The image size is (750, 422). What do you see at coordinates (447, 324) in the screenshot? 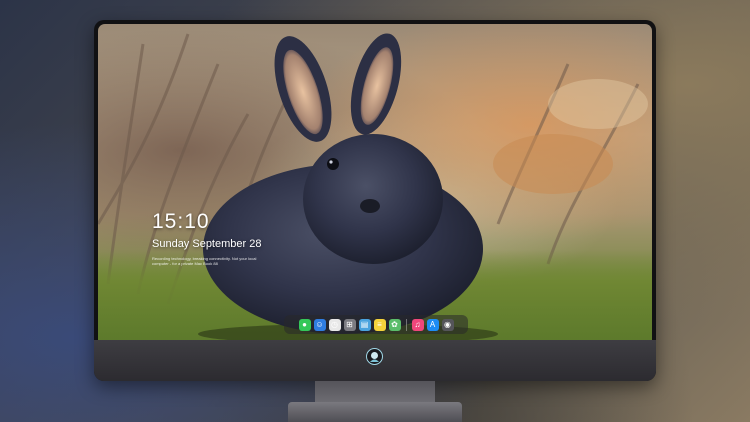
I see `camera-icon: ◉` at bounding box center [447, 324].